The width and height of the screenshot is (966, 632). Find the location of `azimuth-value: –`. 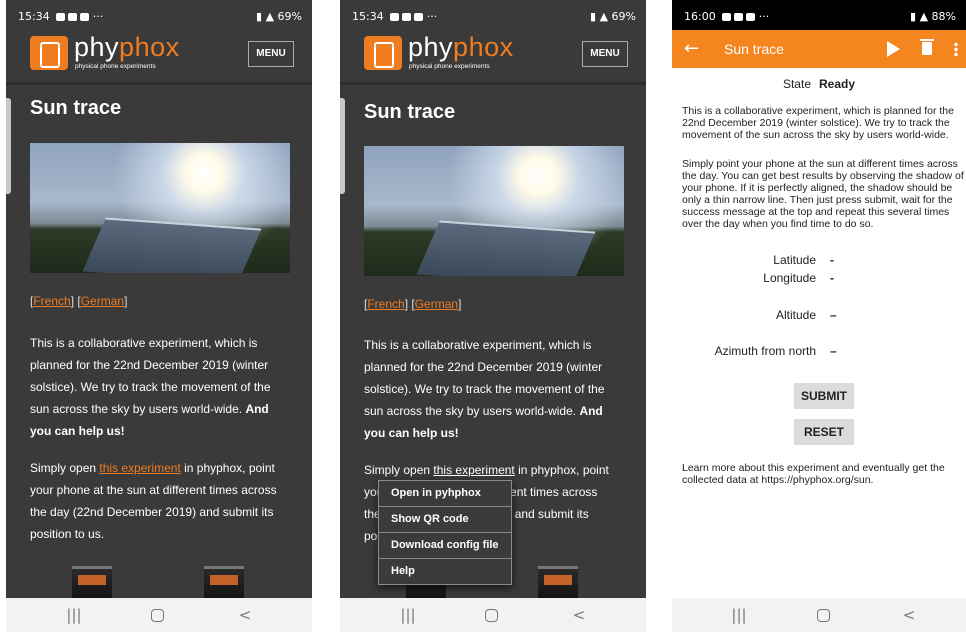

azimuth-value: – is located at coordinates (833, 351).